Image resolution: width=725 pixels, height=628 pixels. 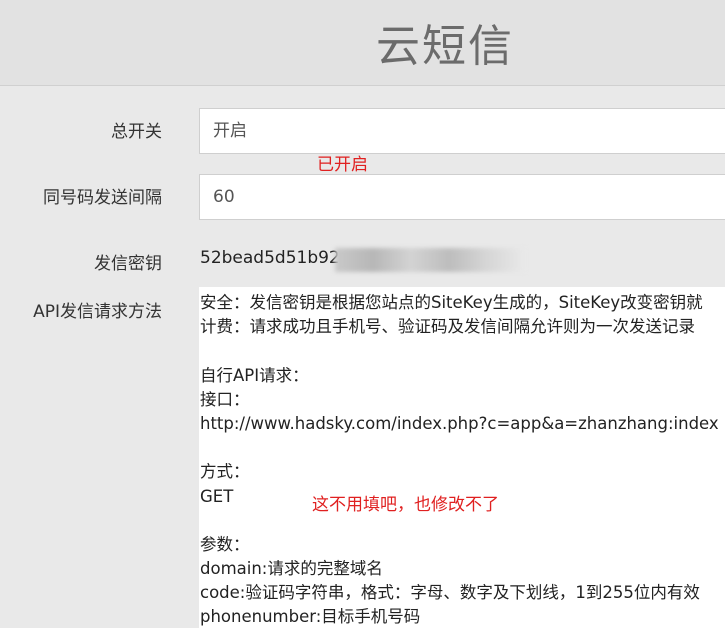 What do you see at coordinates (462, 131) in the screenshot?
I see `switch-select: 开启` at bounding box center [462, 131].